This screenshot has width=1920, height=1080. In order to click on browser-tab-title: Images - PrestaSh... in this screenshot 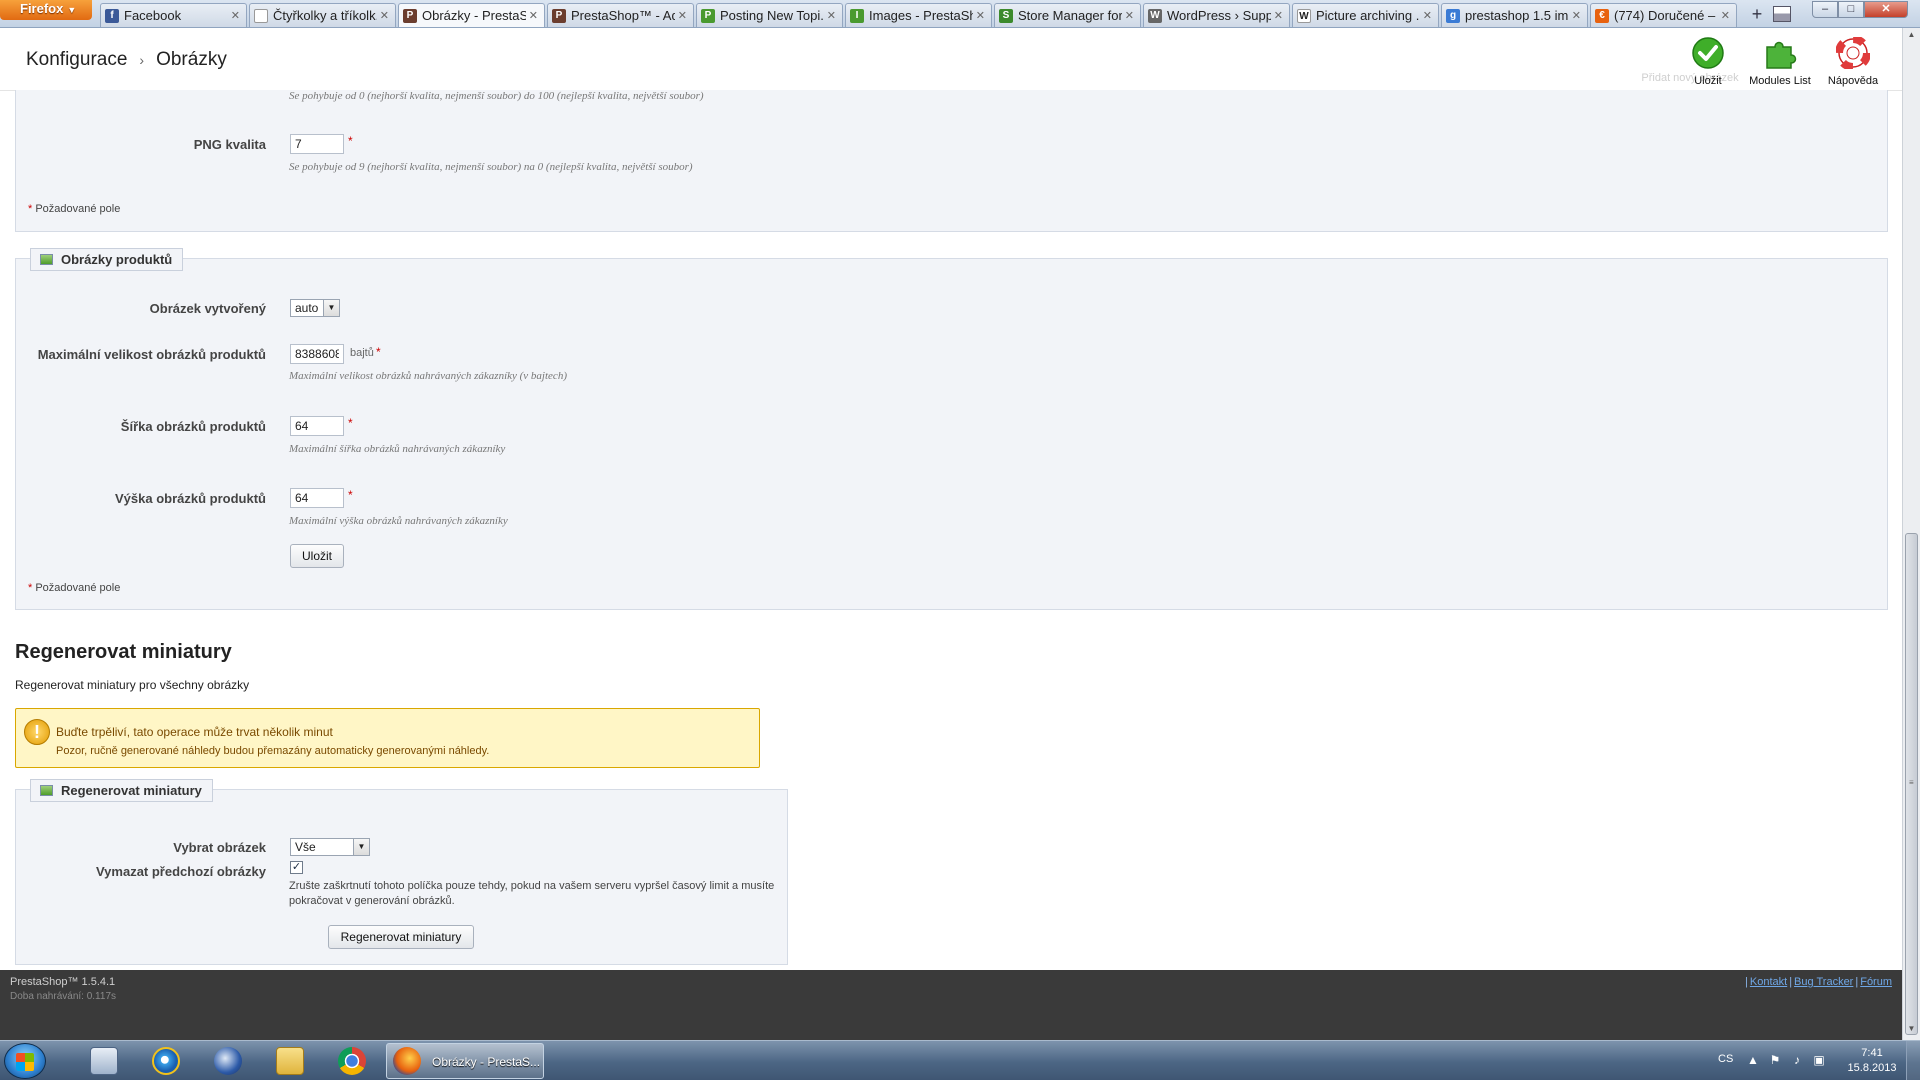, I will do `click(921, 15)`.